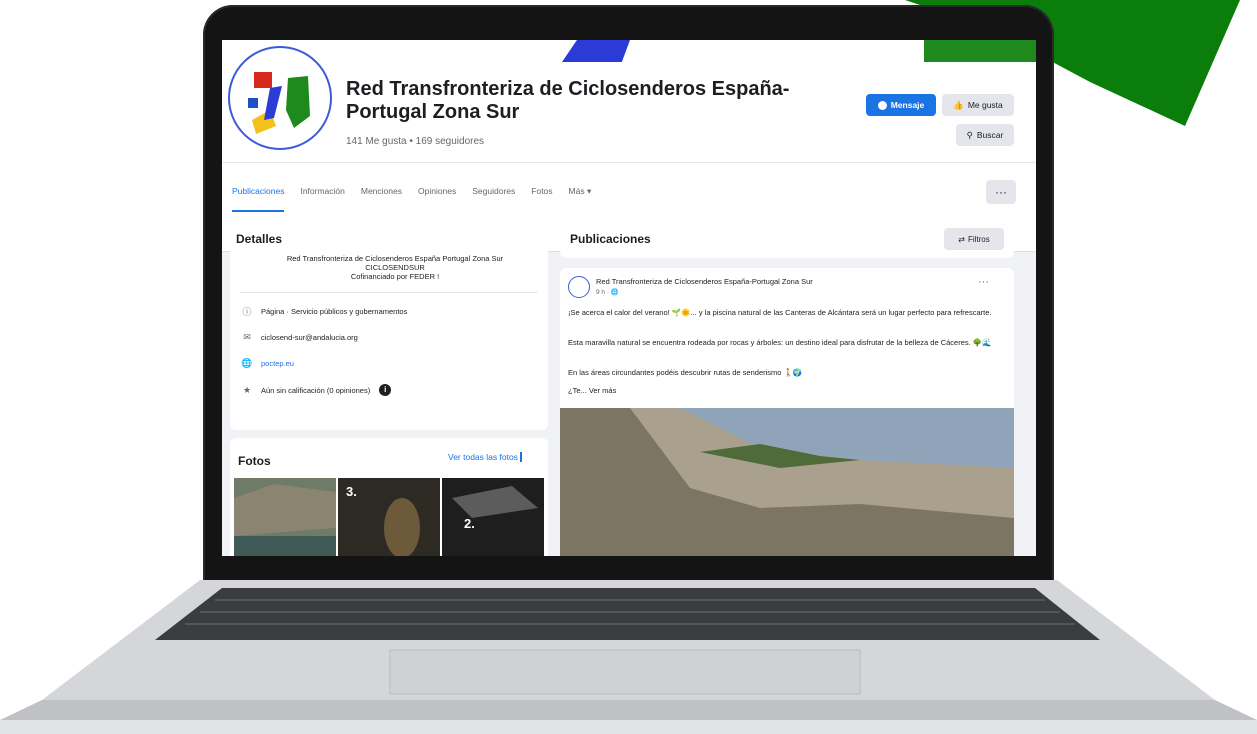  Describe the element at coordinates (961, 239) in the screenshot. I see `sliders-icon: ⇄` at that location.